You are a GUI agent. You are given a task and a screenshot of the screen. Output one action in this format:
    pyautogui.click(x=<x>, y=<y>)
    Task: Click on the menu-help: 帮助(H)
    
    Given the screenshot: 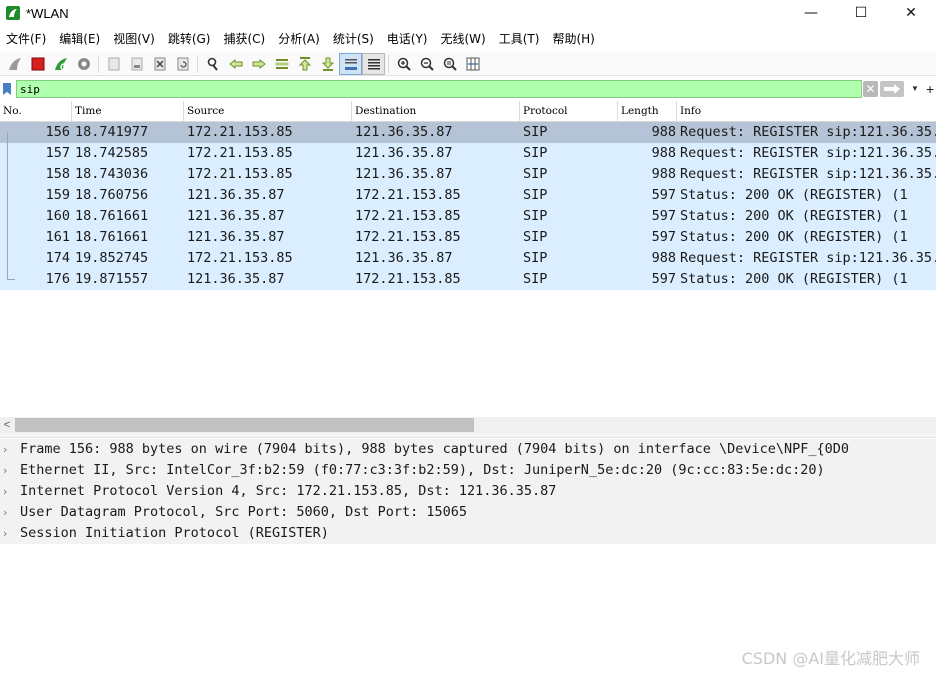 What is the action you would take?
    pyautogui.click(x=573, y=39)
    